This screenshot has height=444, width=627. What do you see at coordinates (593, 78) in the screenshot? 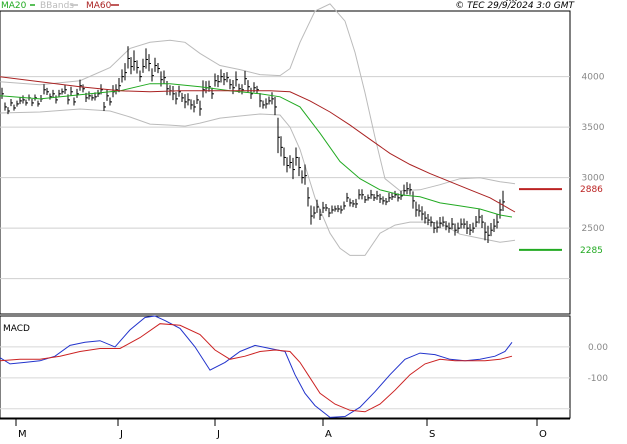
I see `price-y-tick-label: 4000` at bounding box center [593, 78].